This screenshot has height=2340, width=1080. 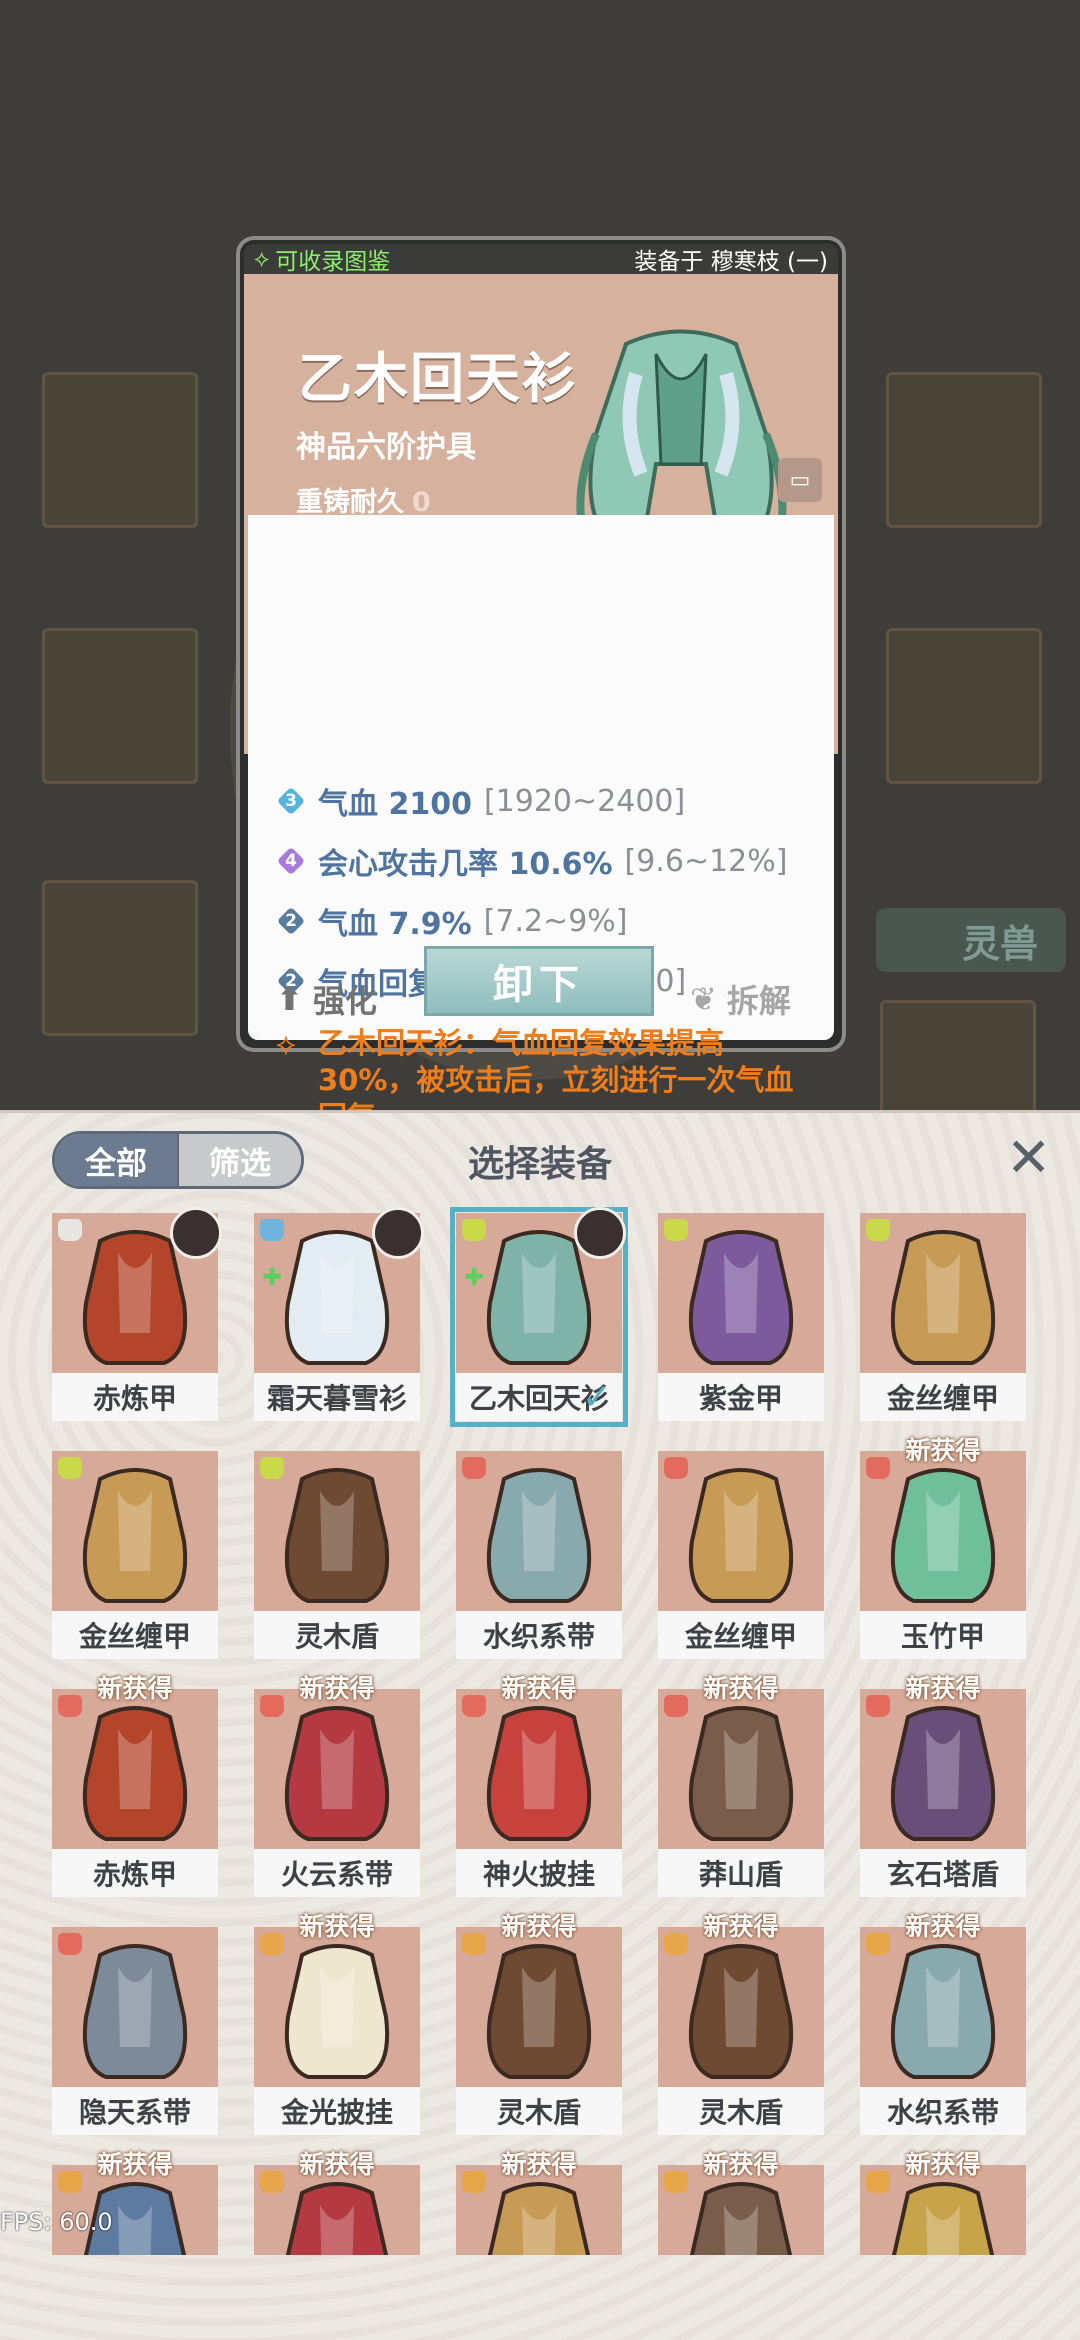 I want to click on equipment-name: 赤炼甲, so click(x=135, y=1397).